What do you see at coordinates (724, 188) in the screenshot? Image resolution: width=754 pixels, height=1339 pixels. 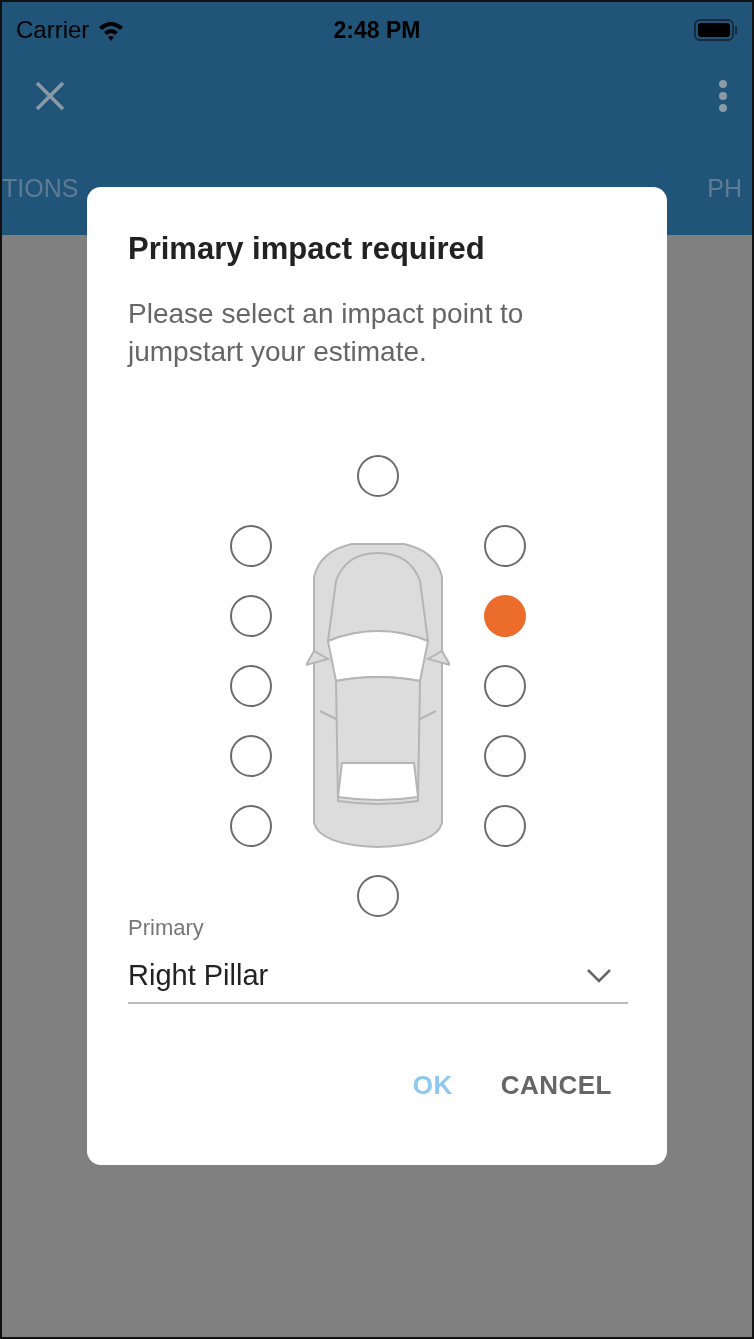 I see `tab: PH` at bounding box center [724, 188].